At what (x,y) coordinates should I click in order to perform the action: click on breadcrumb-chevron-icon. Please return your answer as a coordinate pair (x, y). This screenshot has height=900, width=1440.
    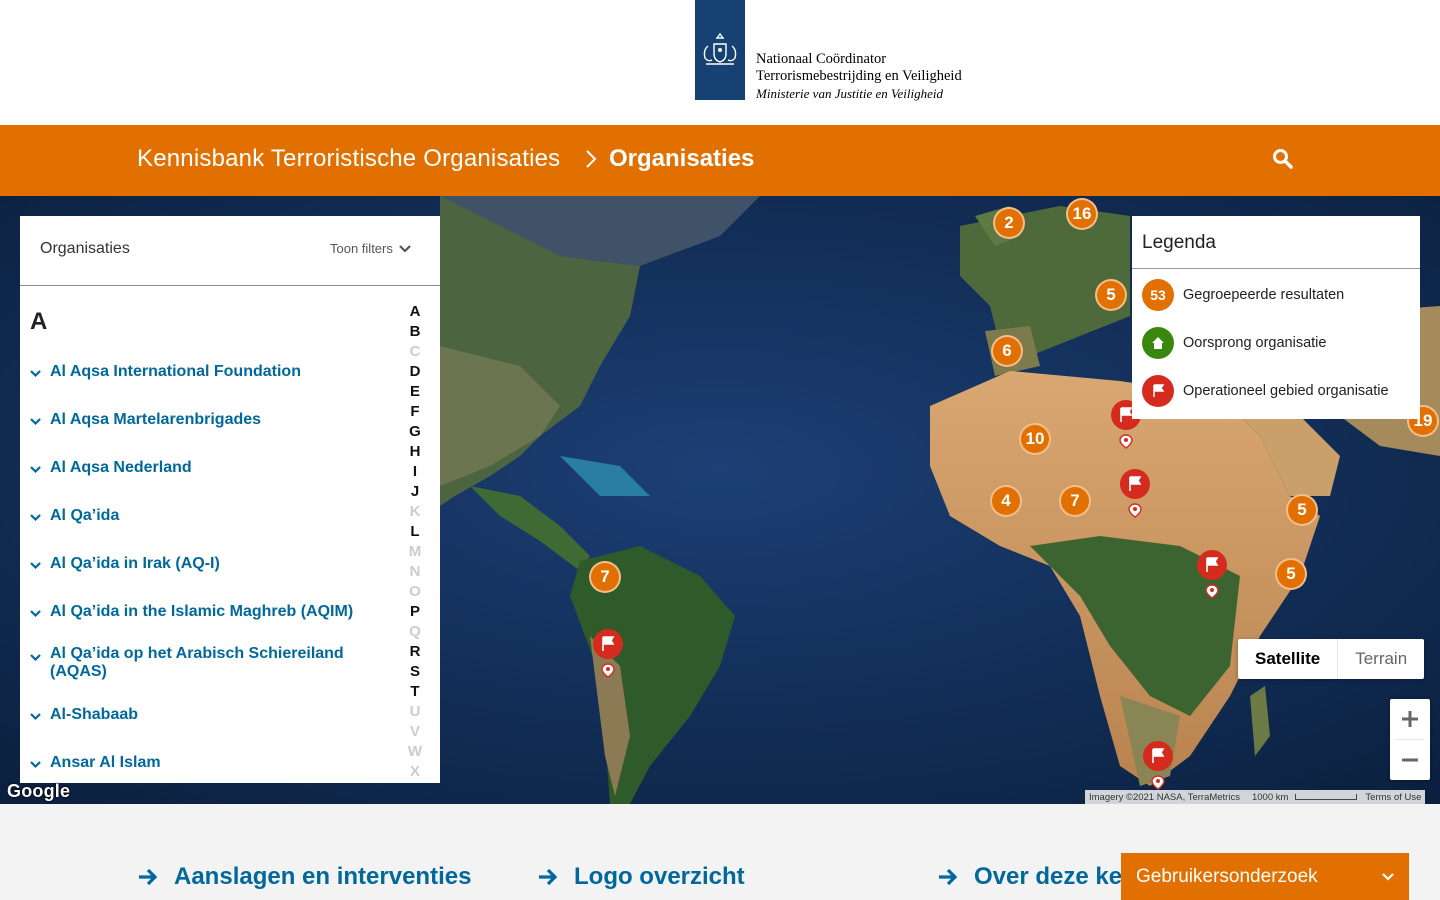
    Looking at the image, I should click on (591, 159).